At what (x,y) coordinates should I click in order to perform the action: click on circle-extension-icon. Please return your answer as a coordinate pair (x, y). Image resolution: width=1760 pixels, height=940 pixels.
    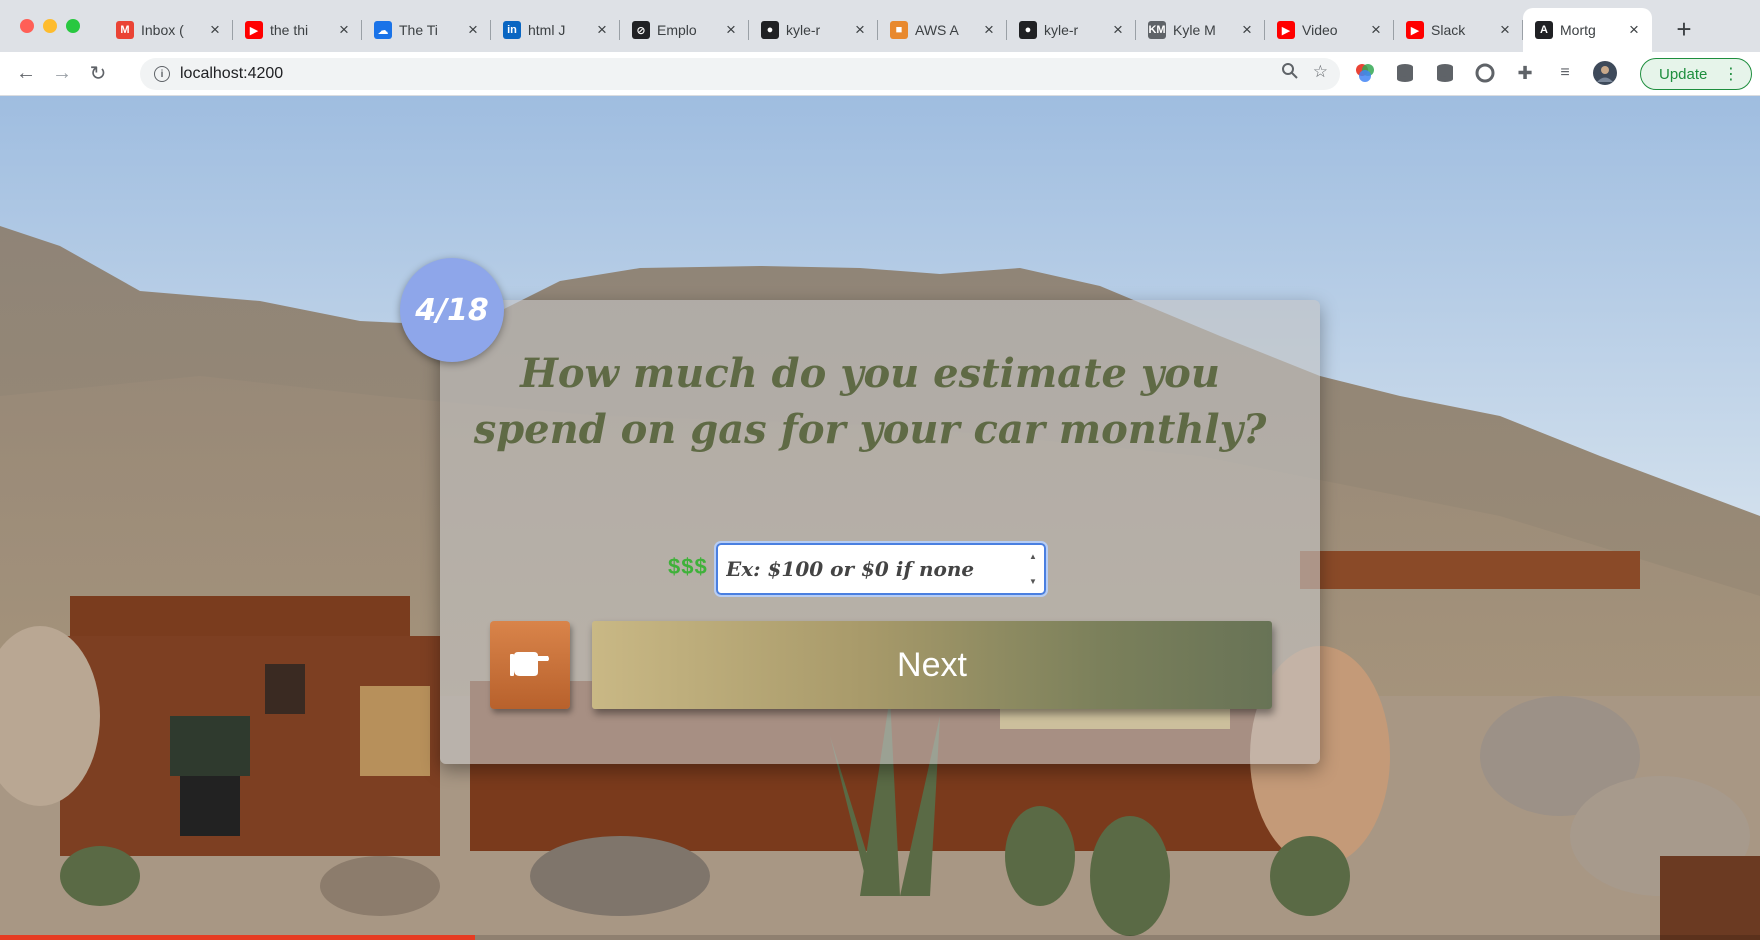
    Looking at the image, I should click on (1485, 73).